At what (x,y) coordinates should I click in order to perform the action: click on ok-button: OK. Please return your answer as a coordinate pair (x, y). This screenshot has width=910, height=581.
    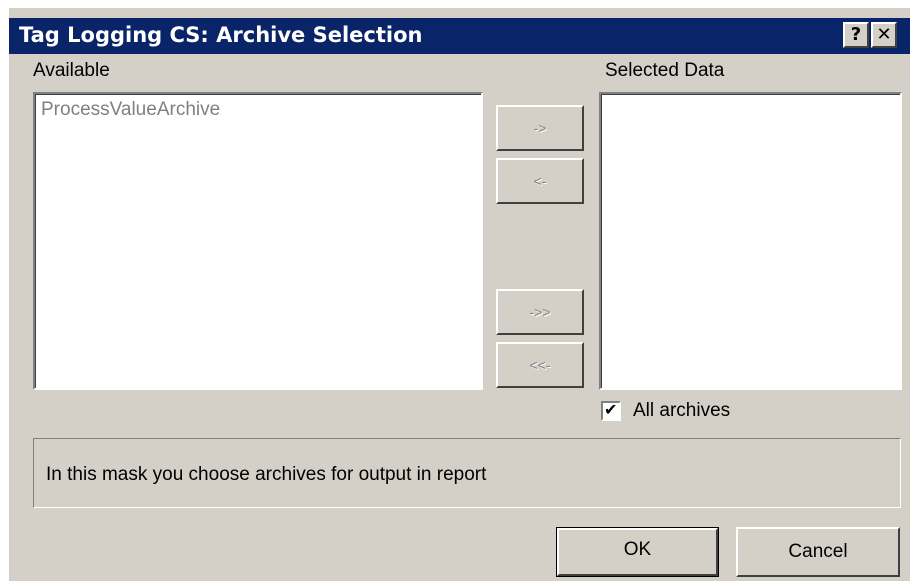
    Looking at the image, I should click on (637, 552).